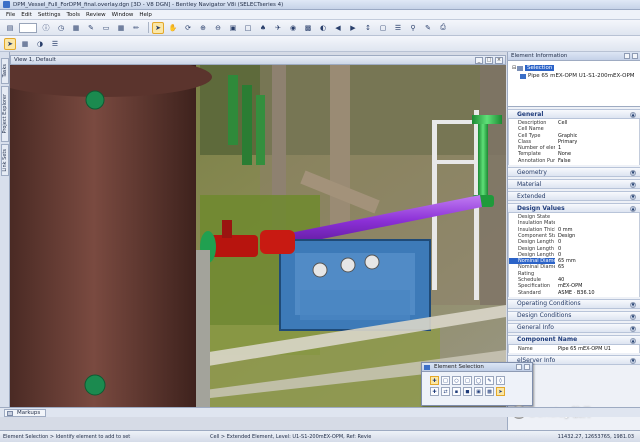  What do you see at coordinates (478, 391) in the screenshot?
I see `clear-mode-icon: ▣` at bounding box center [478, 391].